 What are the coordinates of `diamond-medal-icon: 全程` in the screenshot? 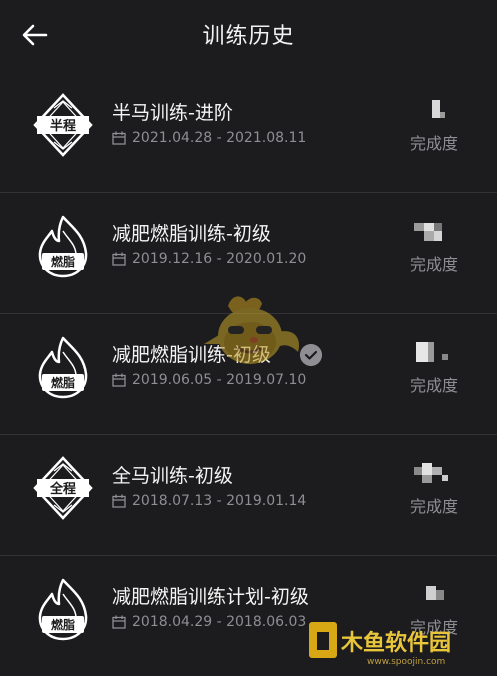 It's located at (63, 488).